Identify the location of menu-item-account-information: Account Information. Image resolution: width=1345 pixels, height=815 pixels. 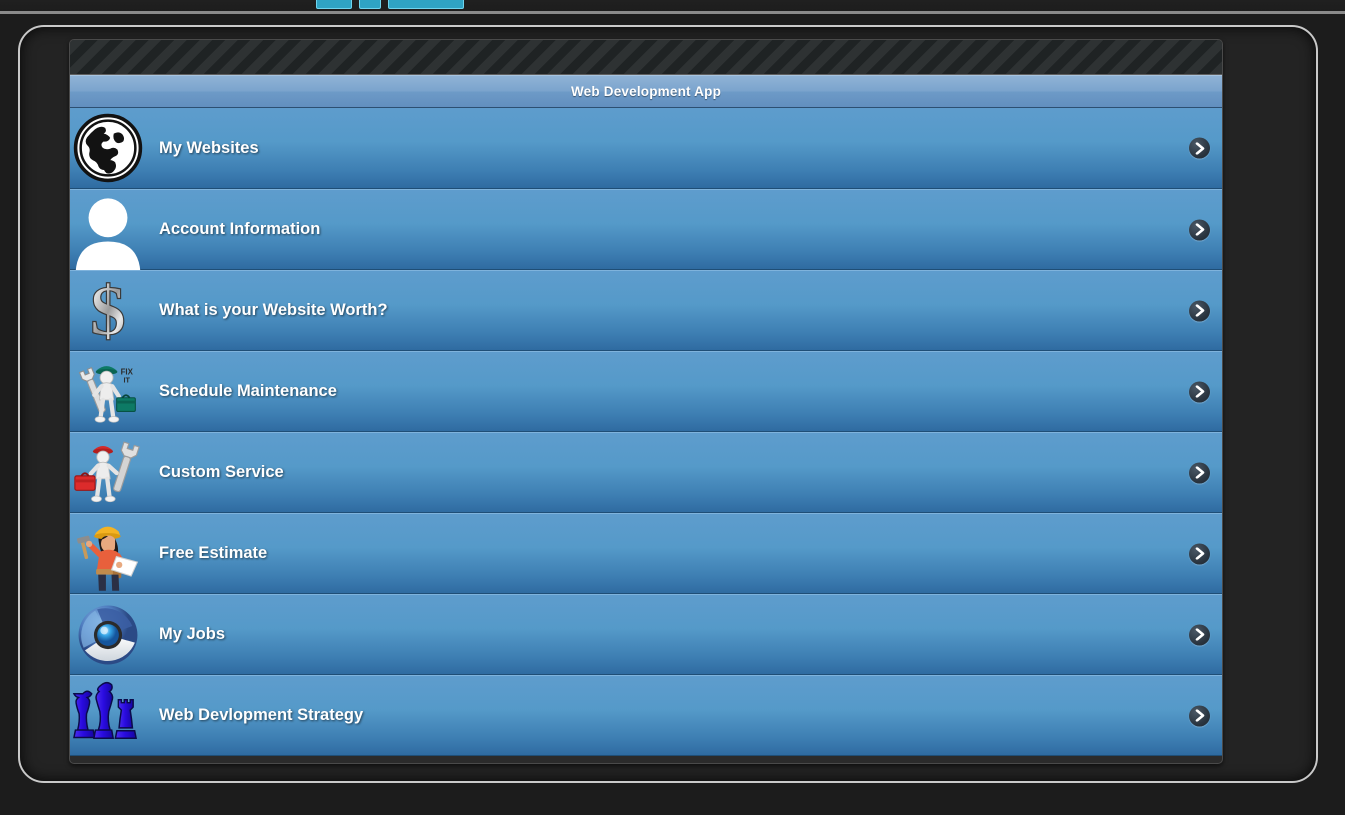
(646, 230).